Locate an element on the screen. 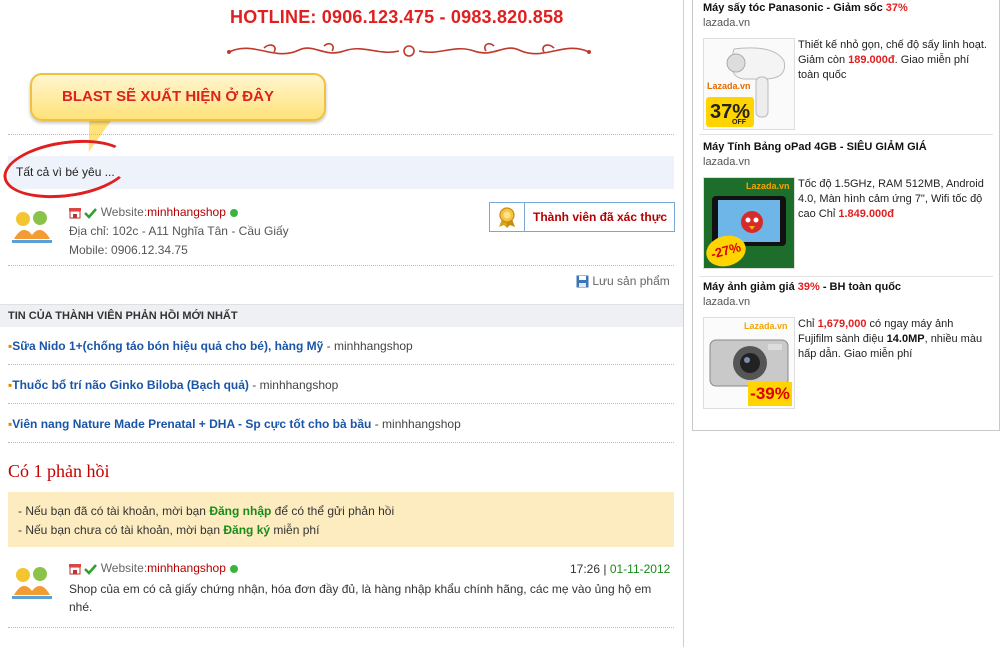 The height and width of the screenshot is (647, 1004). discount-badge: -39% is located at coordinates (770, 394).